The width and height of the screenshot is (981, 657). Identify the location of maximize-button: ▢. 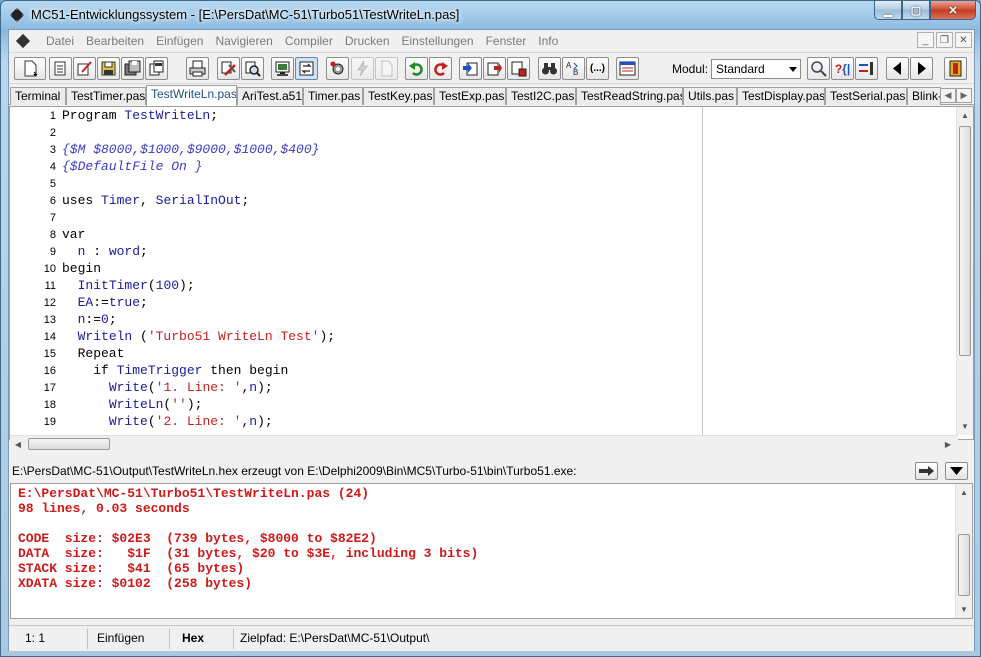
(916, 10).